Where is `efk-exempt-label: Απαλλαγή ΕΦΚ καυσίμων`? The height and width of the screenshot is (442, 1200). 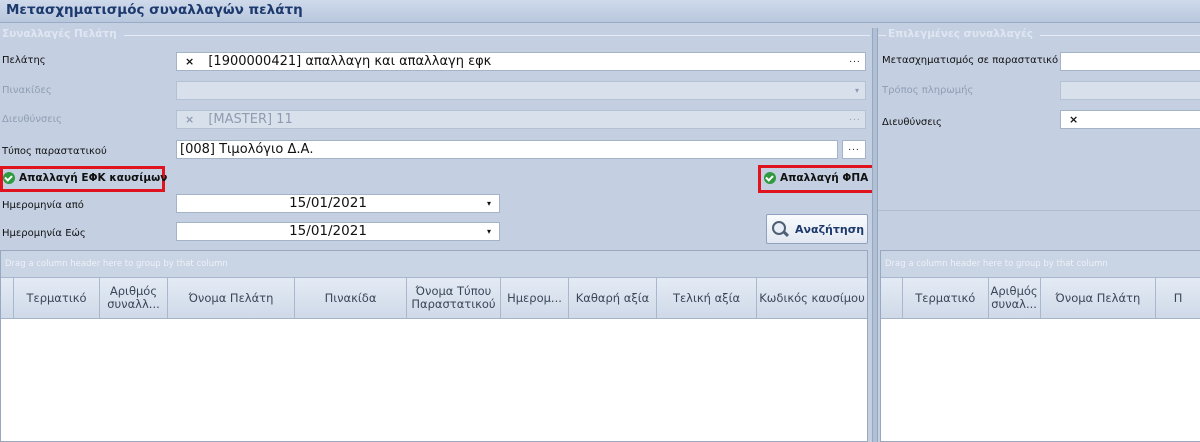 efk-exempt-label: Απαλλαγή ΕΦΚ καυσίμων is located at coordinates (93, 178).